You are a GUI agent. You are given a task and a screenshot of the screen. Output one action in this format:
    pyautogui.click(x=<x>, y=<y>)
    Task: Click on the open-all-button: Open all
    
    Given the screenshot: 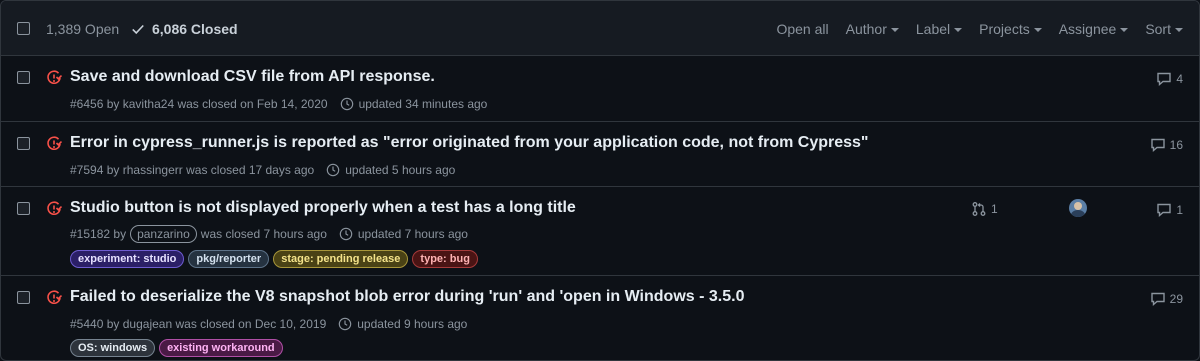 What is the action you would take?
    pyautogui.click(x=802, y=29)
    